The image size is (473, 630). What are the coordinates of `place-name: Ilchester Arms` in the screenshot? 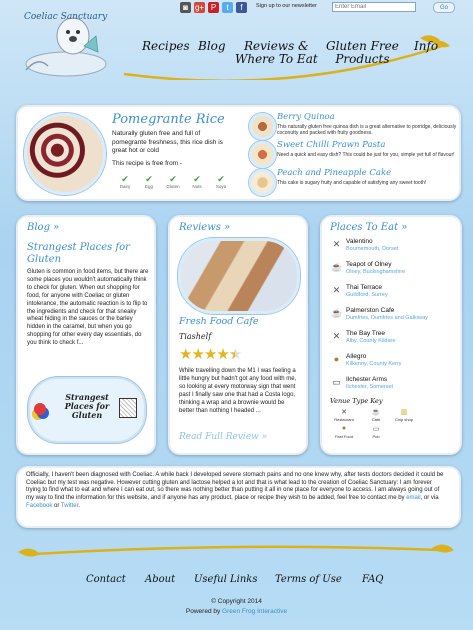 It's located at (366, 379).